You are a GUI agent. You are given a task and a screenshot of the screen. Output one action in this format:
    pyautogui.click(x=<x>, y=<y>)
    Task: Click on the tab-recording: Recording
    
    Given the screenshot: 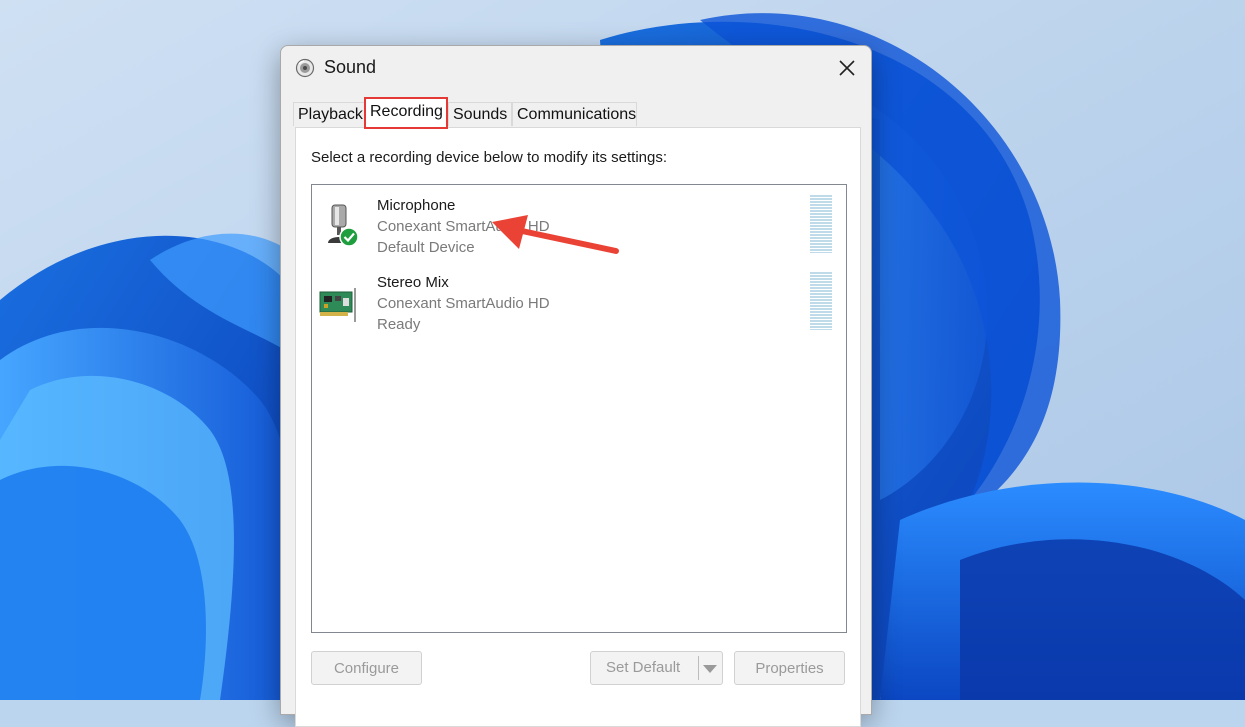 What is the action you would take?
    pyautogui.click(x=406, y=113)
    